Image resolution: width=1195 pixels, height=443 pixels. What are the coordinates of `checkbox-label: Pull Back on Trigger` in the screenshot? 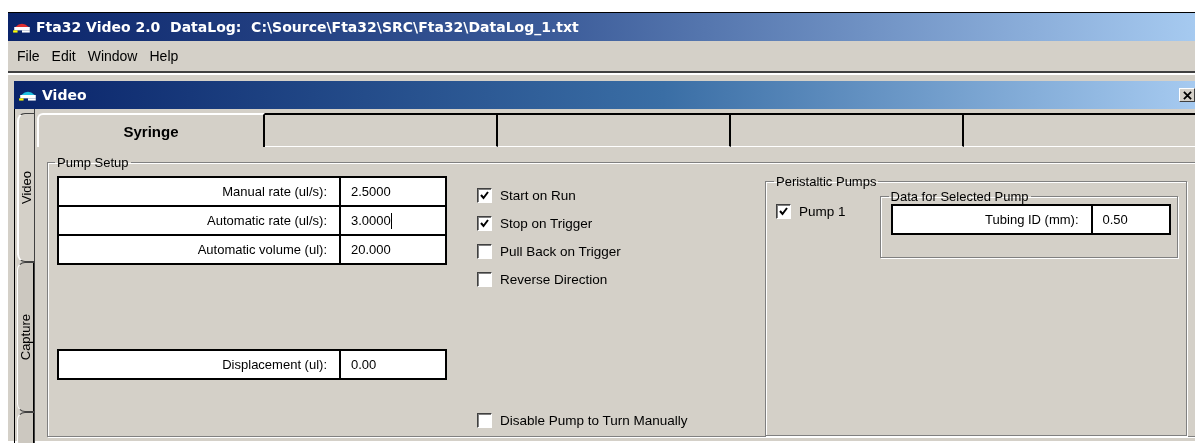 It's located at (560, 251).